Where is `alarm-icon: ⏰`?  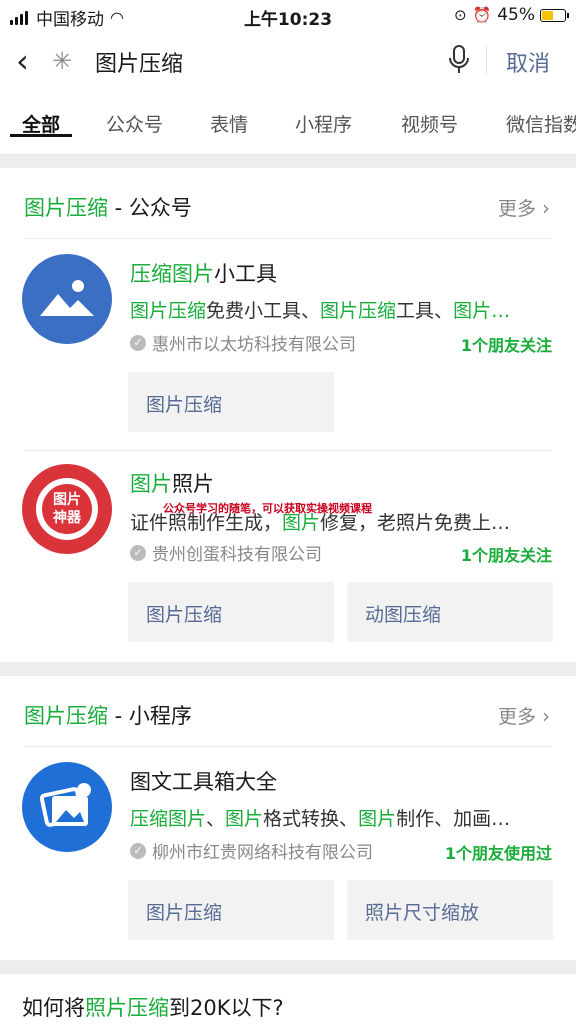 alarm-icon: ⏰ is located at coordinates (482, 15).